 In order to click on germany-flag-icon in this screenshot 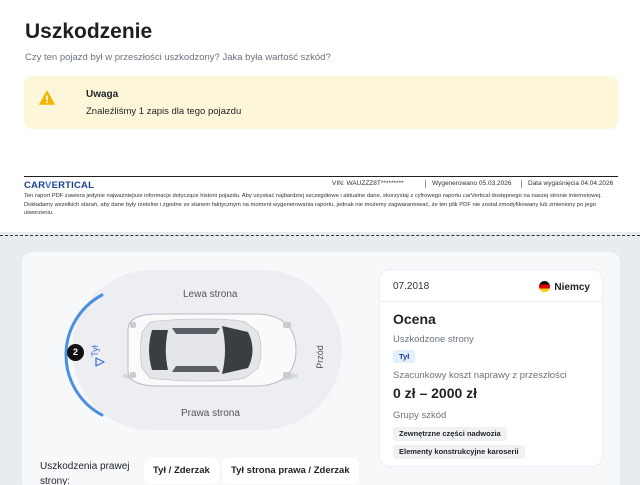, I will do `click(545, 286)`.